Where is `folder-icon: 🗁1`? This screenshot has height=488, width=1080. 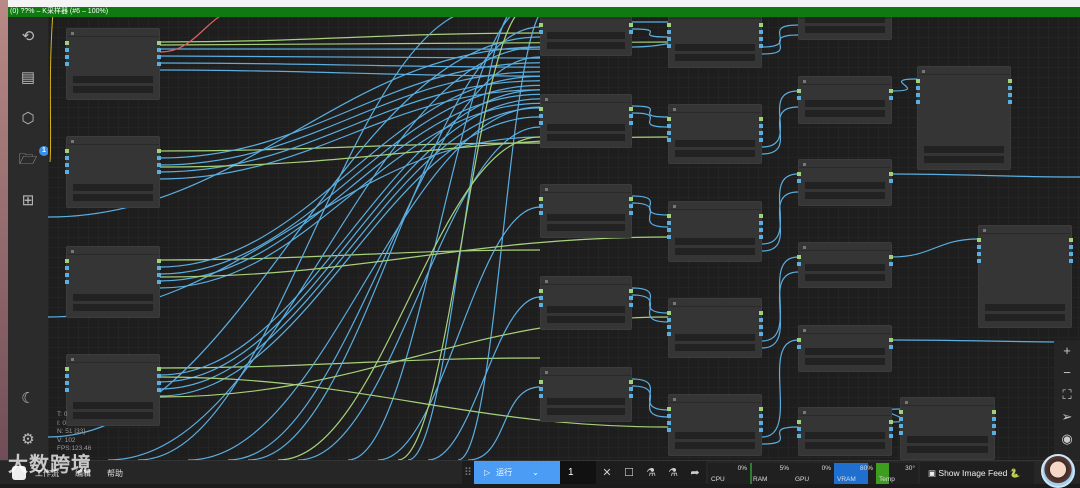
folder-icon: 🗁1 is located at coordinates (28, 160).